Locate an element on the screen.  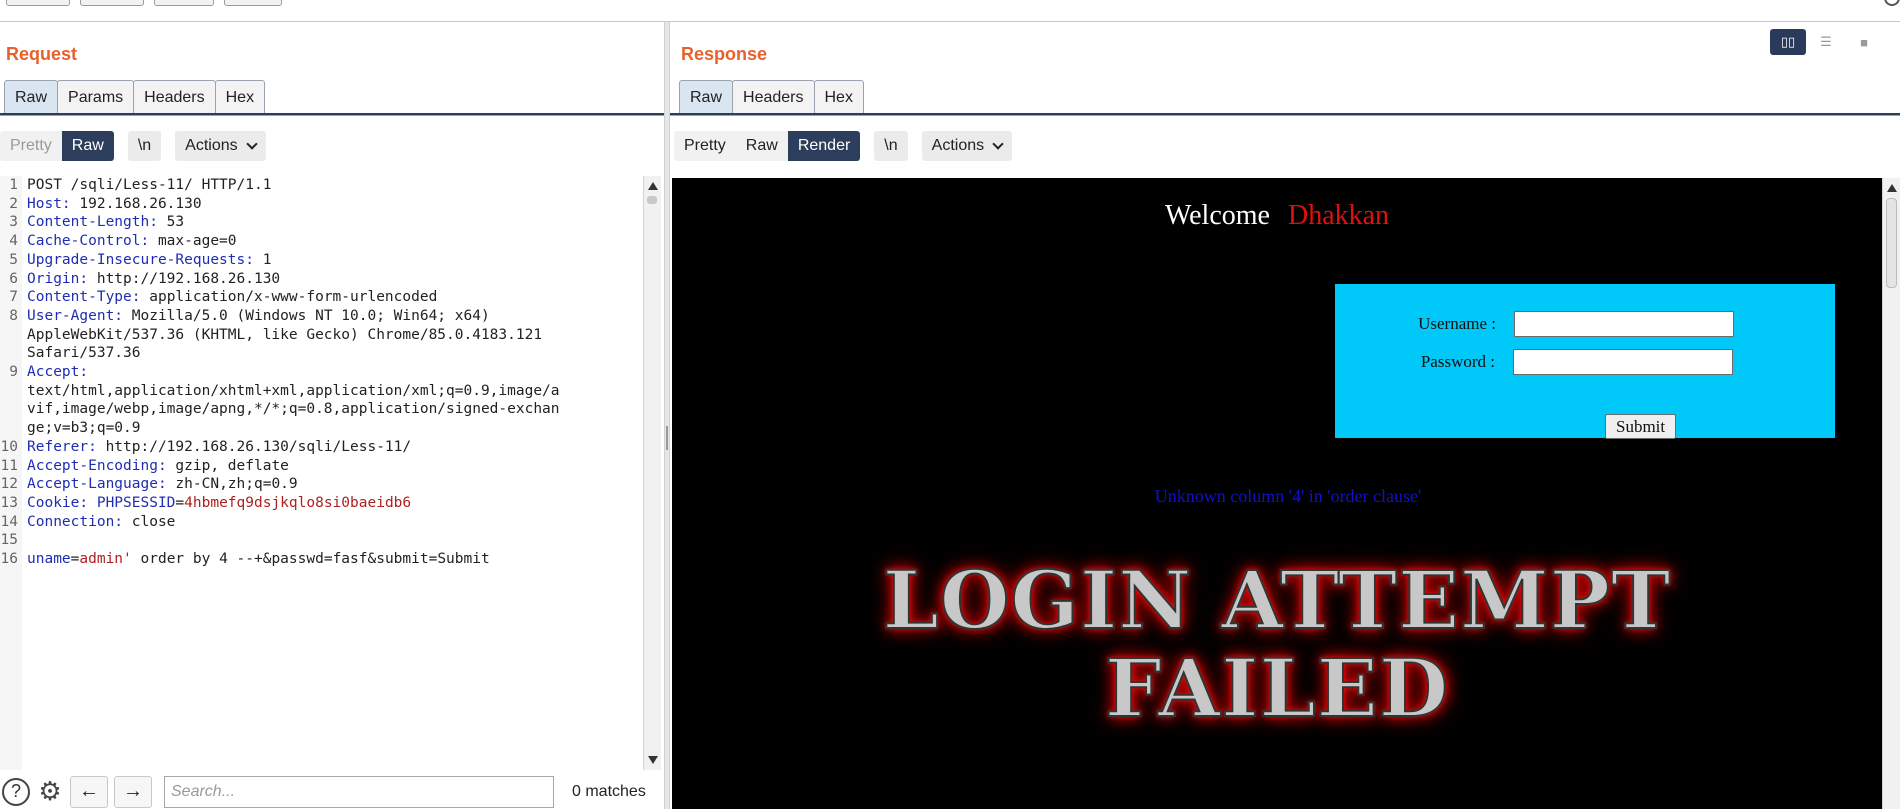
match-count: 0 matches is located at coordinates (609, 791).